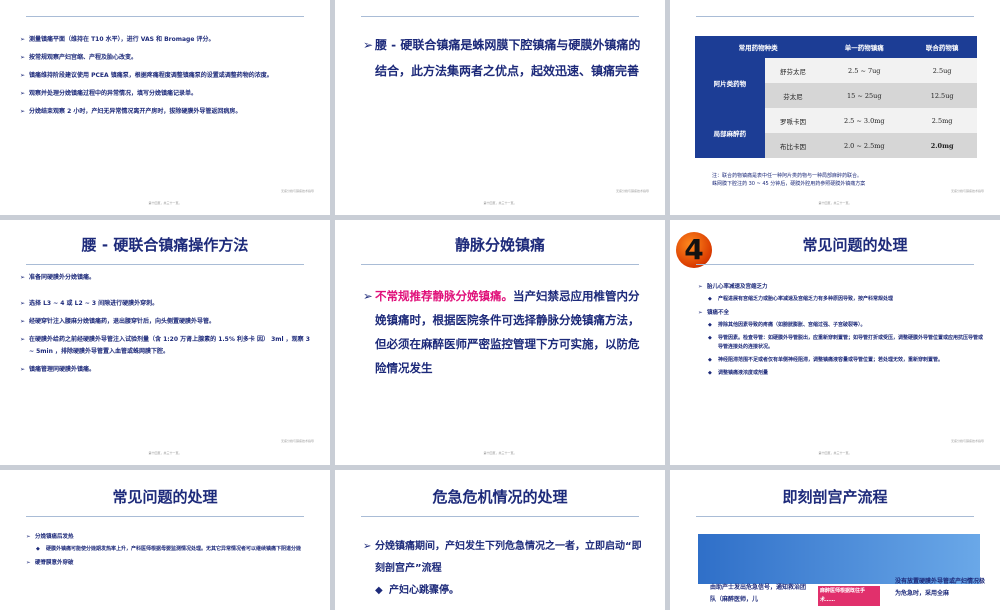 Image resolution: width=1000 pixels, height=610 pixels. Describe the element at coordinates (500, 497) in the screenshot. I see `slide-title: 危急危机情况的处理` at that location.